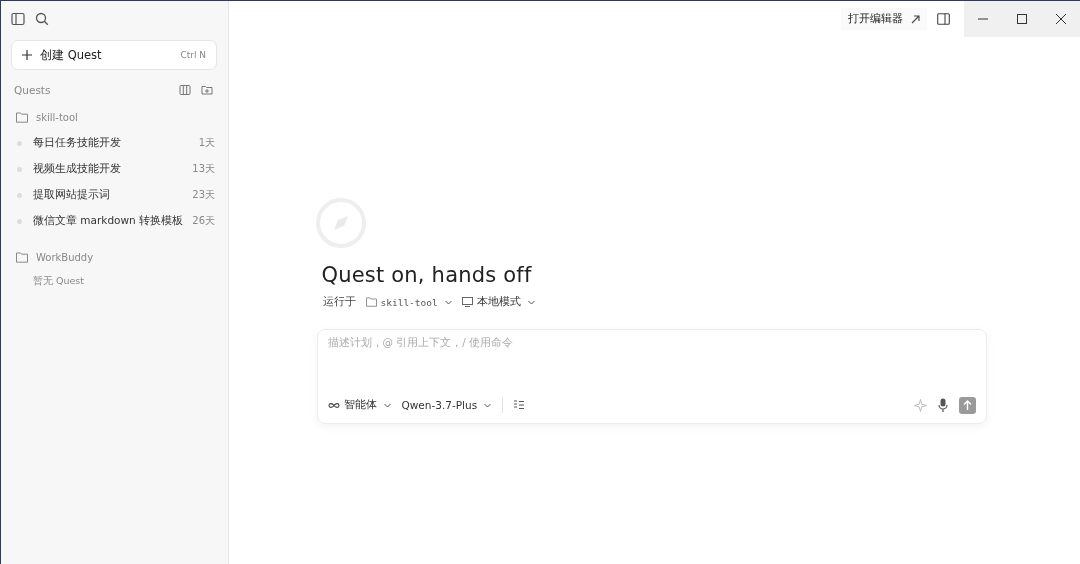 The width and height of the screenshot is (1080, 564). What do you see at coordinates (967, 405) in the screenshot?
I see `send-button` at bounding box center [967, 405].